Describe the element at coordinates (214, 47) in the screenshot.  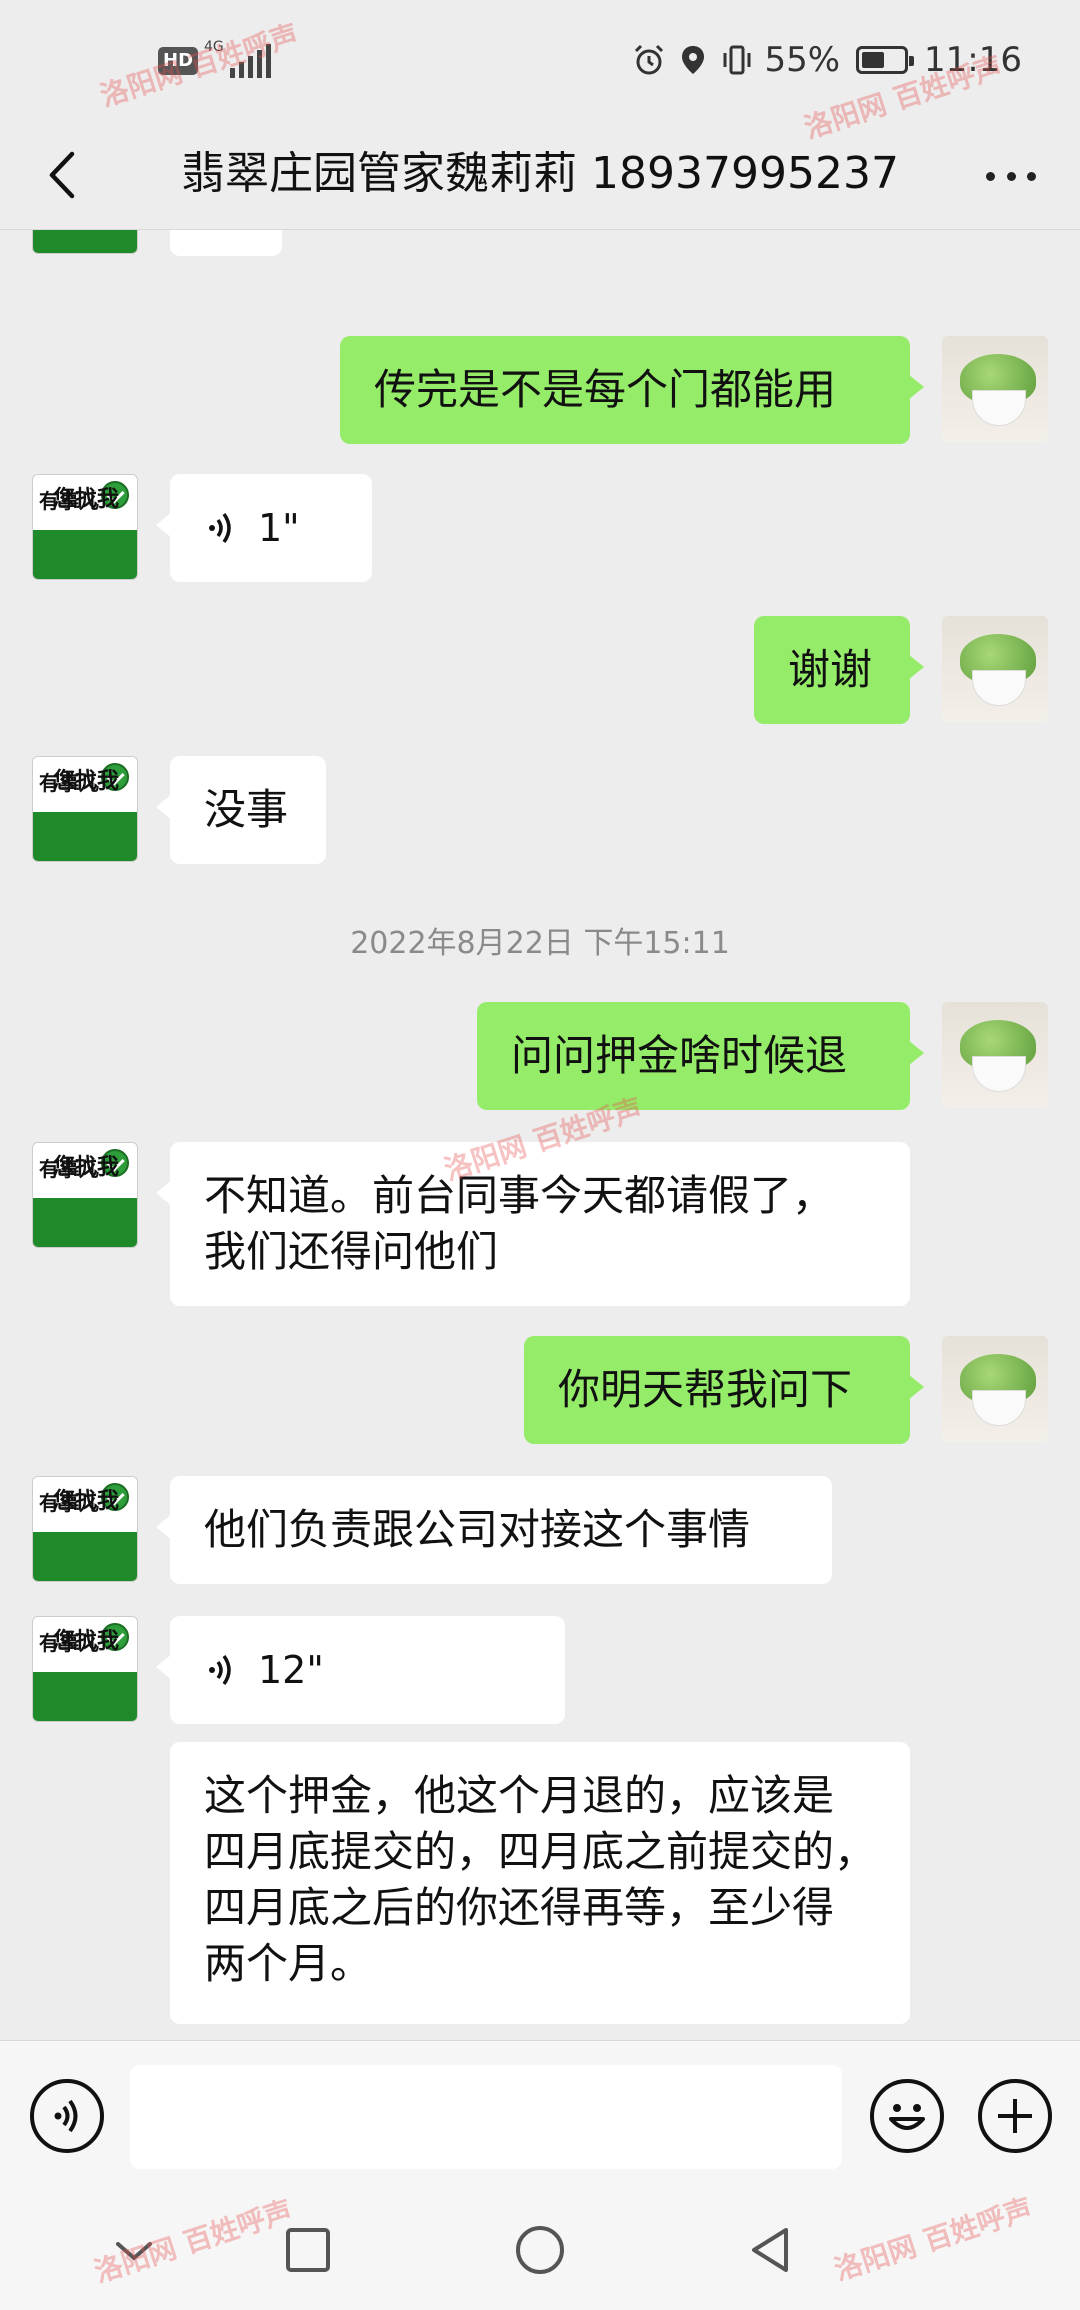
I see `network-type: 4G` at that location.